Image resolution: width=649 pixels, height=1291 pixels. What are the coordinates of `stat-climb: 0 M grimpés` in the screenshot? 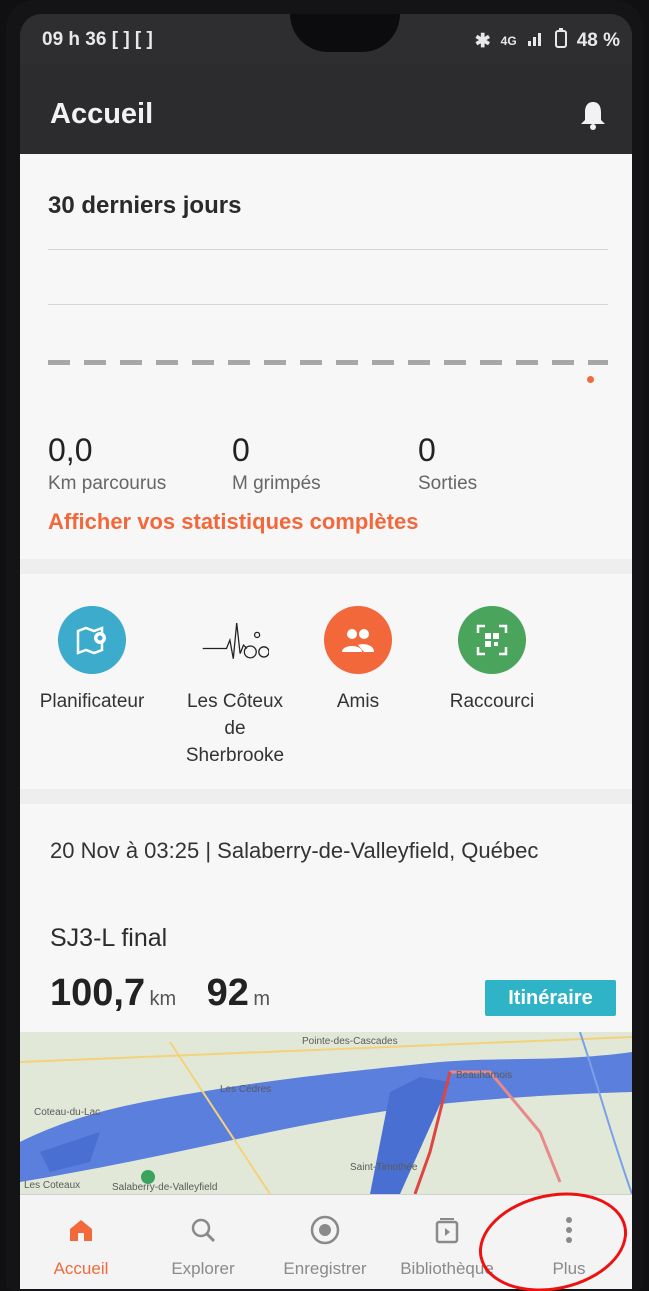 It's located at (276, 463).